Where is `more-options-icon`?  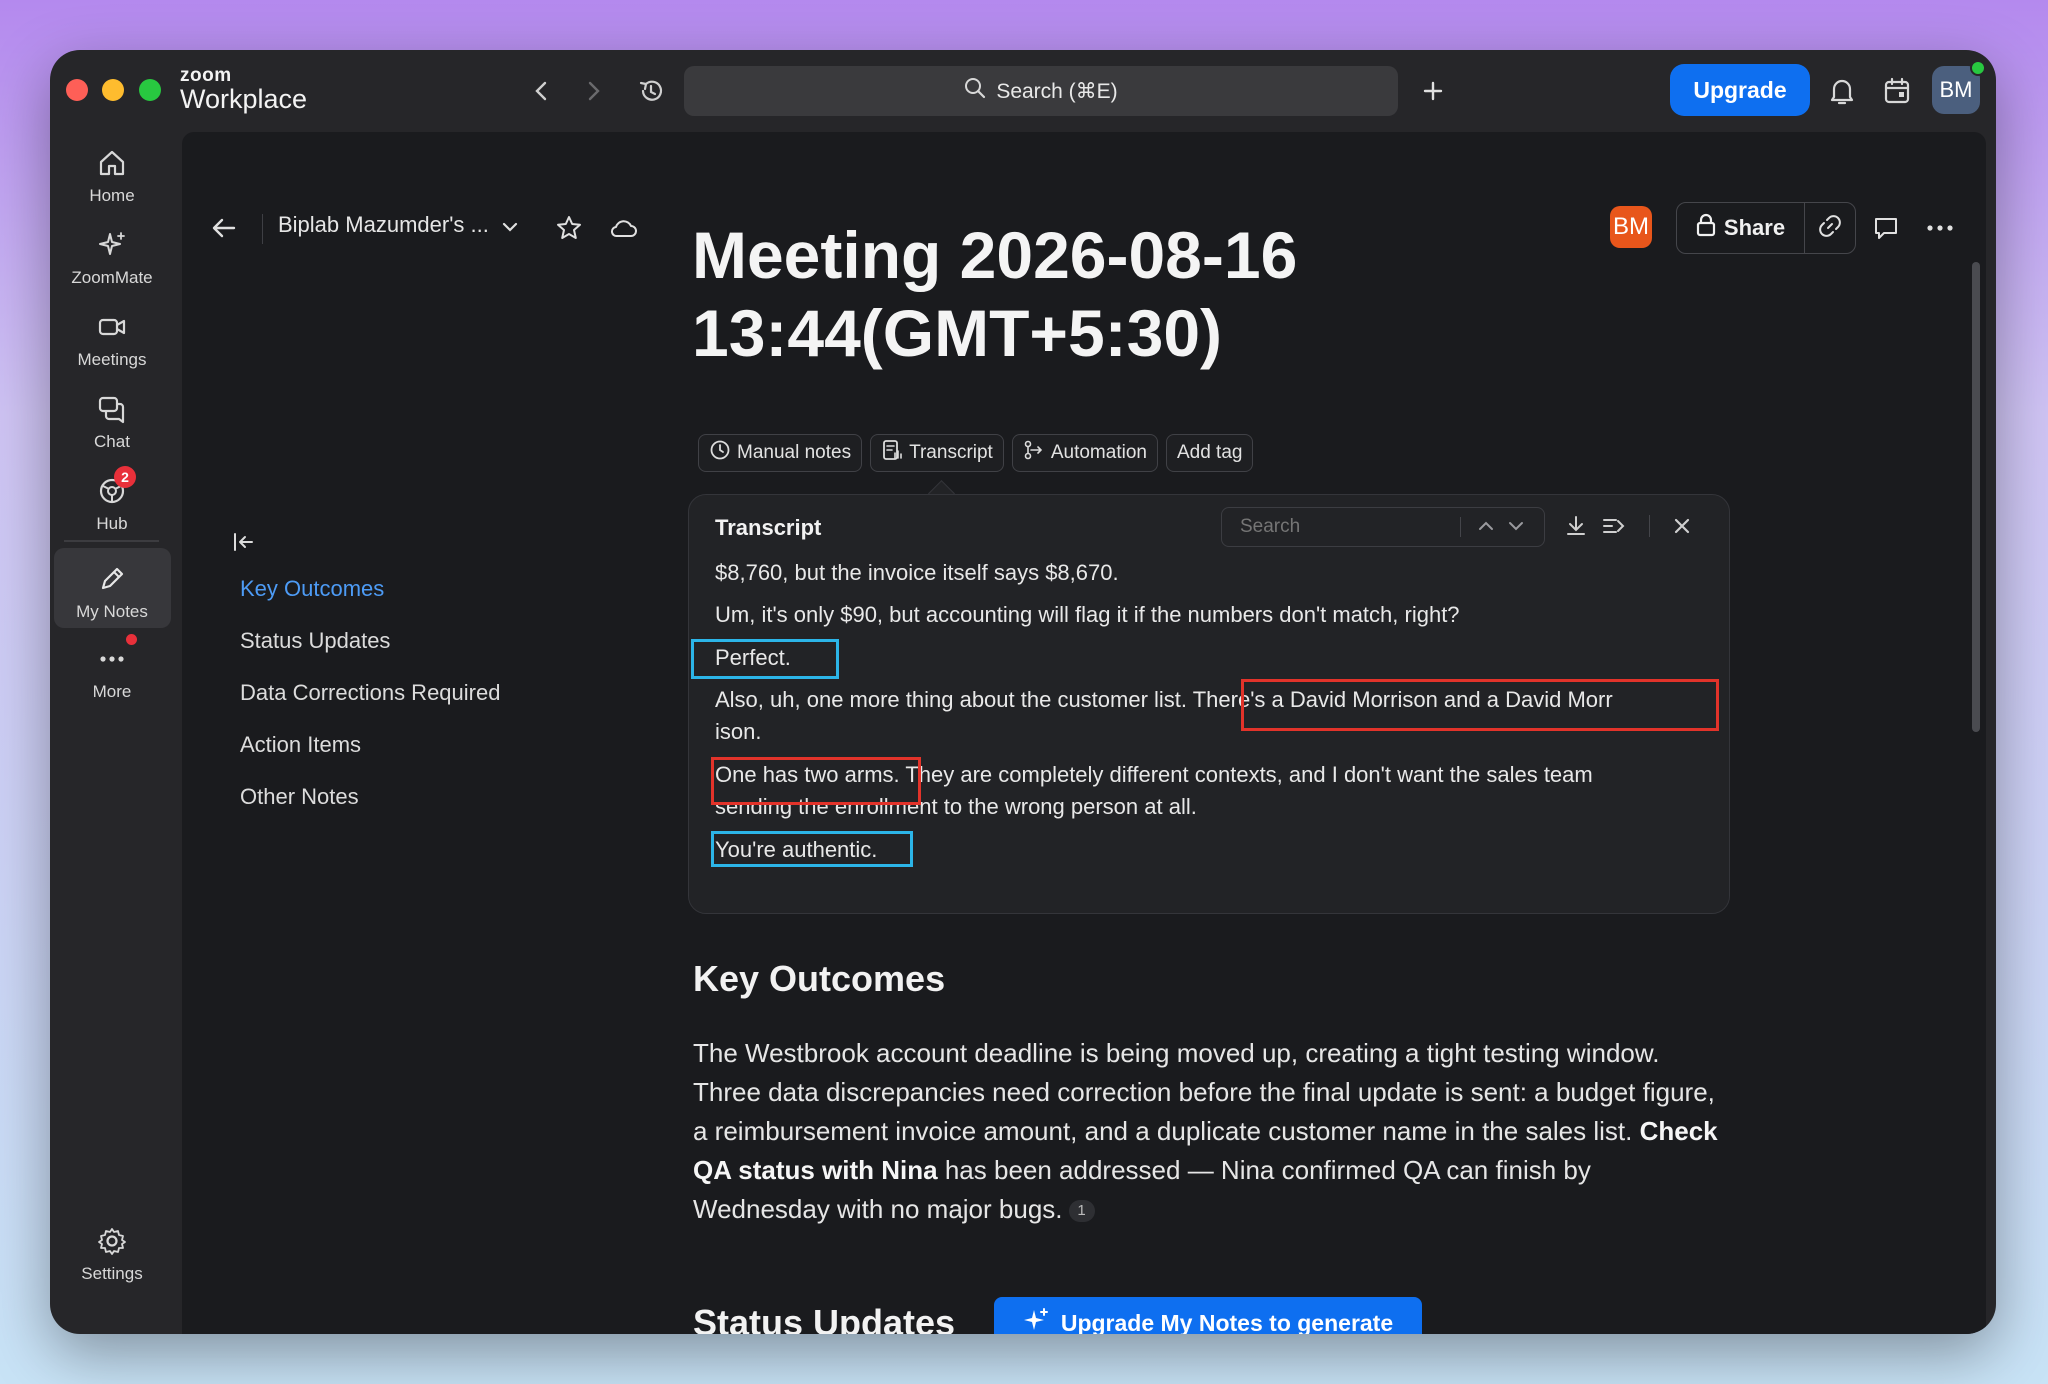
more-options-icon is located at coordinates (1940, 228).